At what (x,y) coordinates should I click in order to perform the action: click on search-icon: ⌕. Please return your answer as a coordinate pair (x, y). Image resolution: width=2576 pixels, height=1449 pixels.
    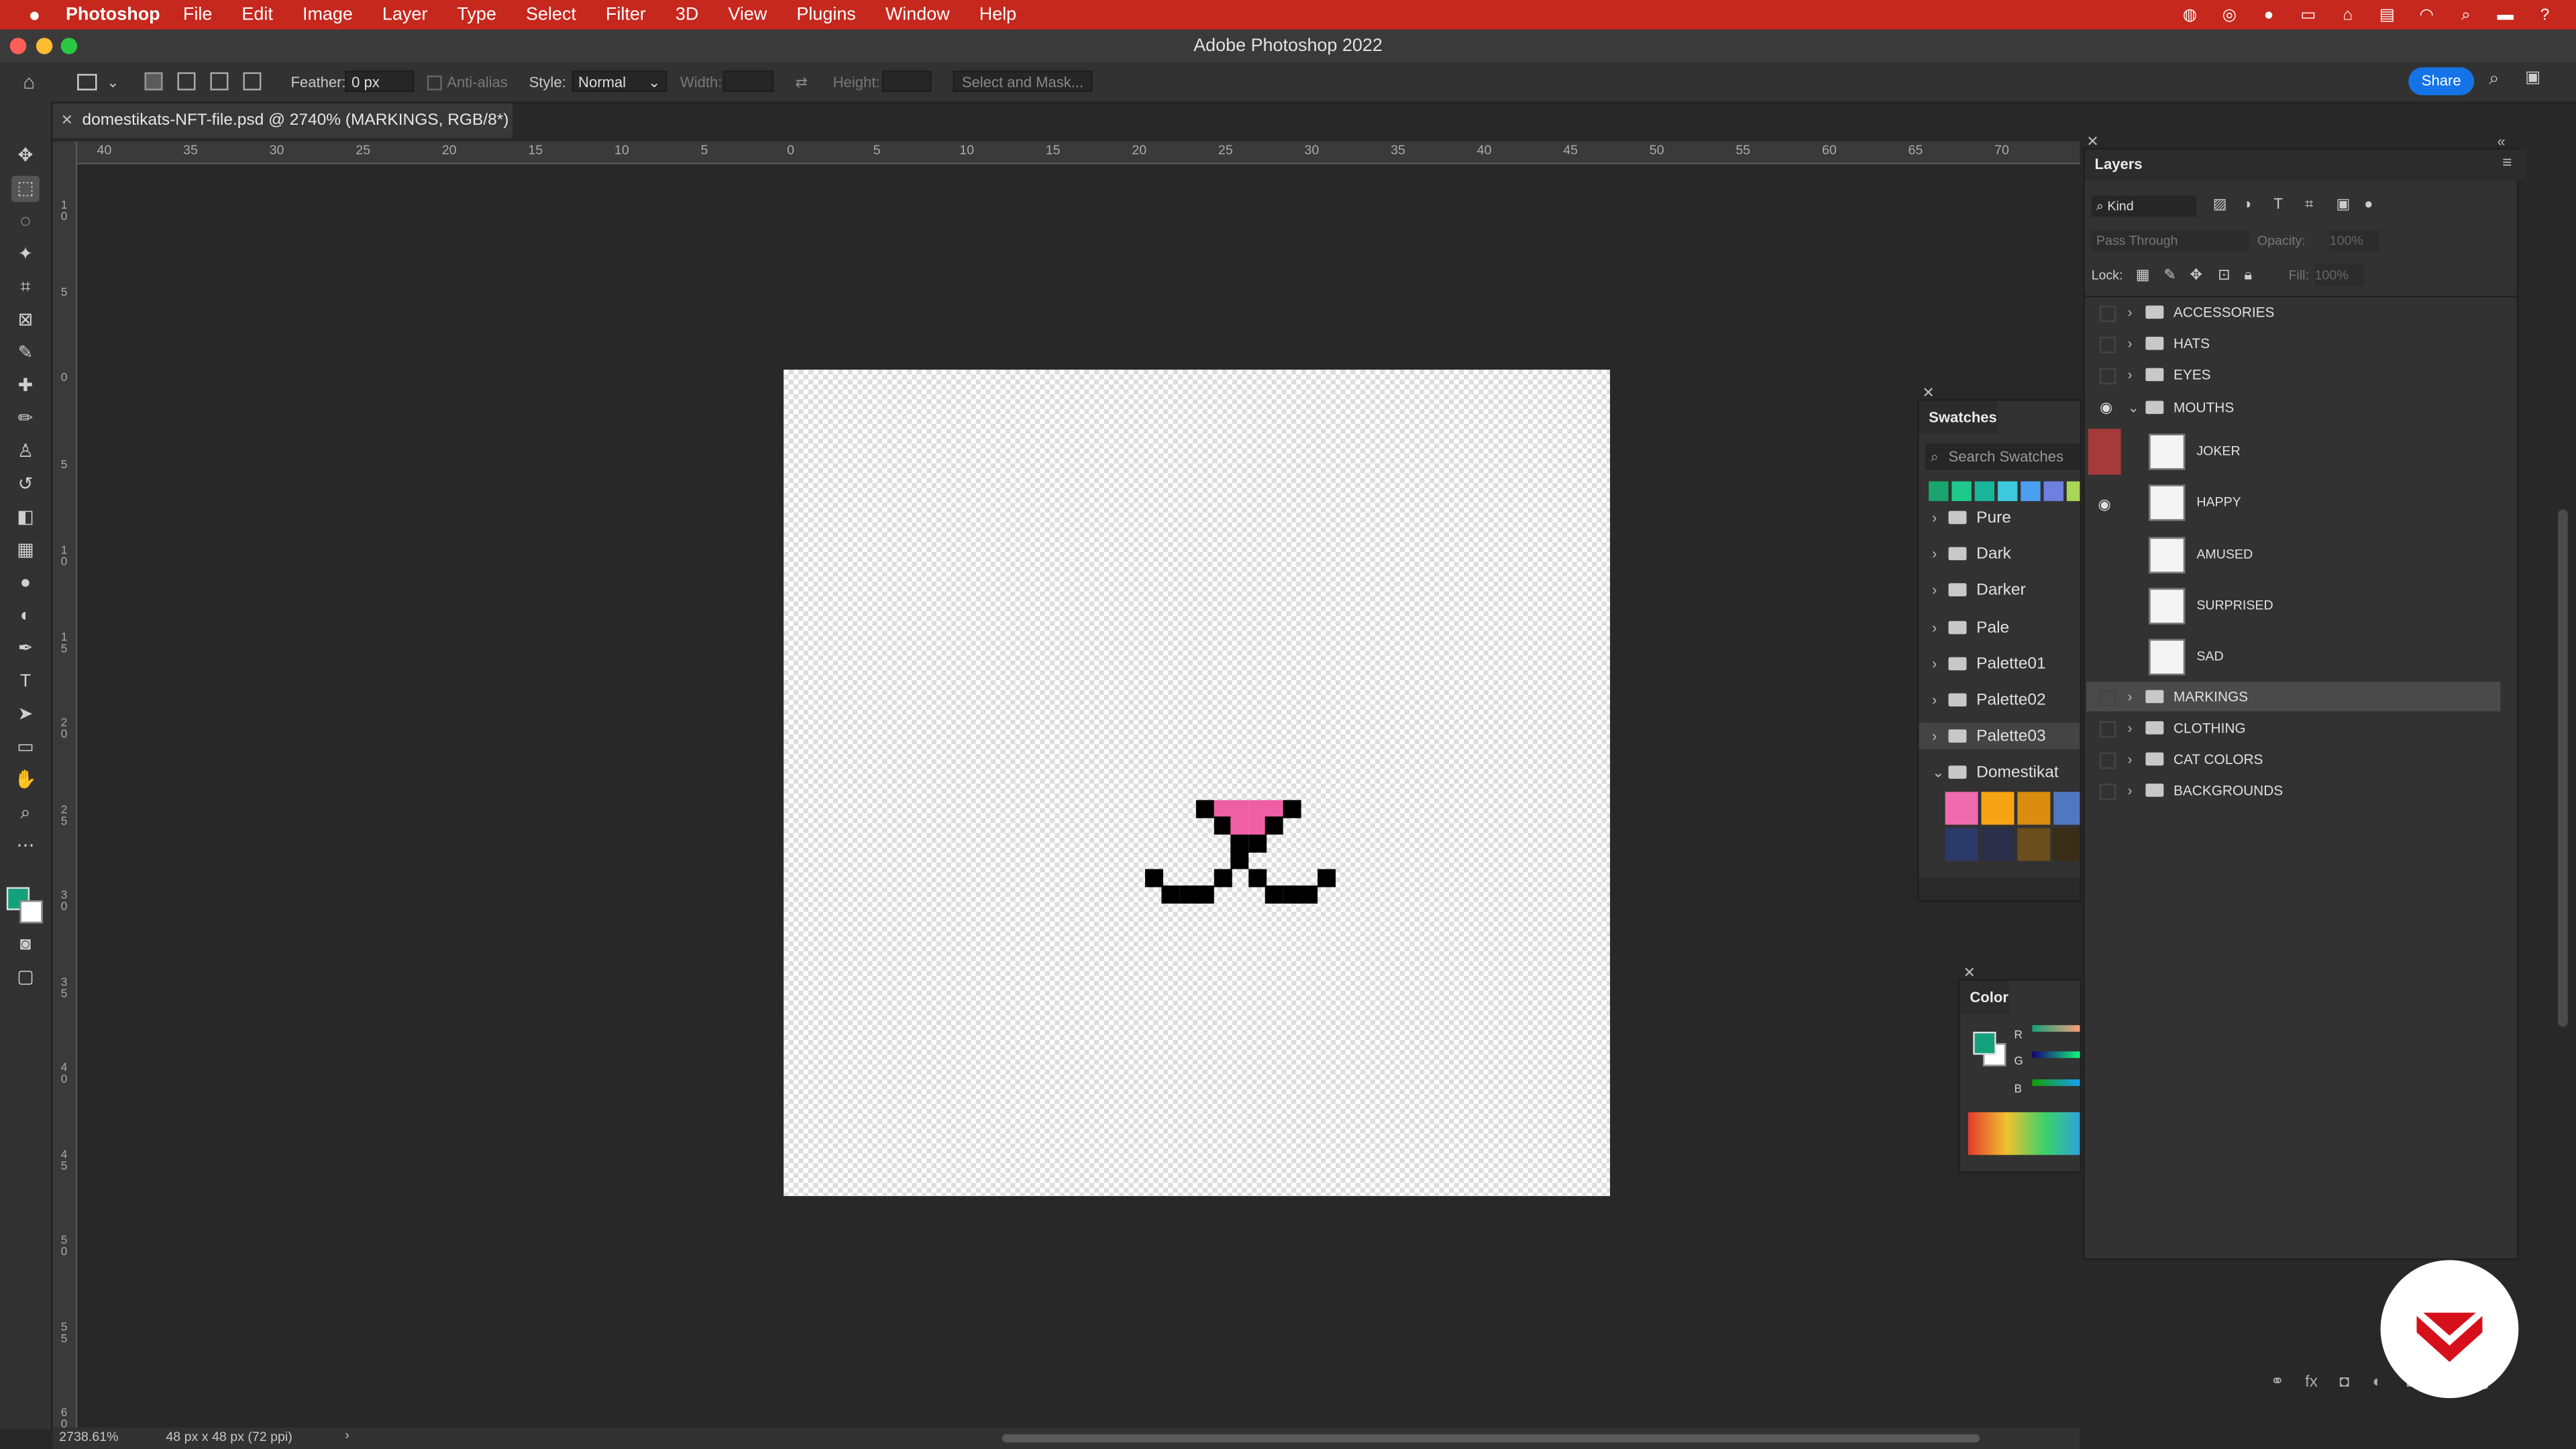
    Looking at the image, I should click on (2494, 80).